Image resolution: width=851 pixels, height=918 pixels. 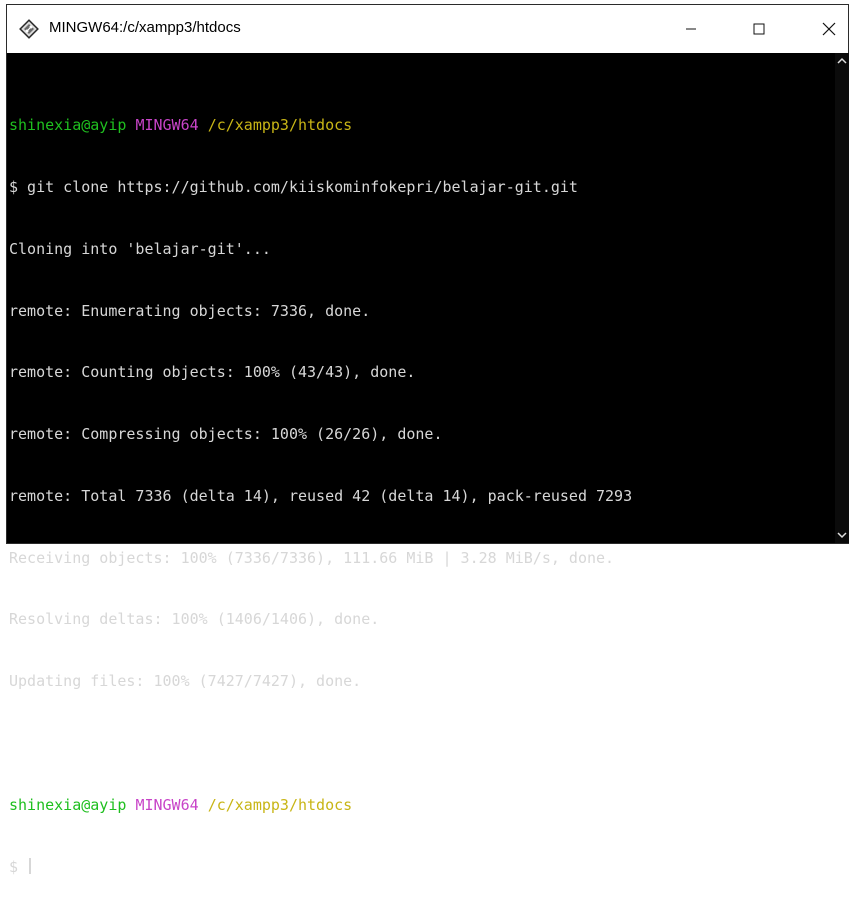 What do you see at coordinates (427, 29) in the screenshot?
I see `title-bar: MINGW64:/c/xampp3/htdocs` at bounding box center [427, 29].